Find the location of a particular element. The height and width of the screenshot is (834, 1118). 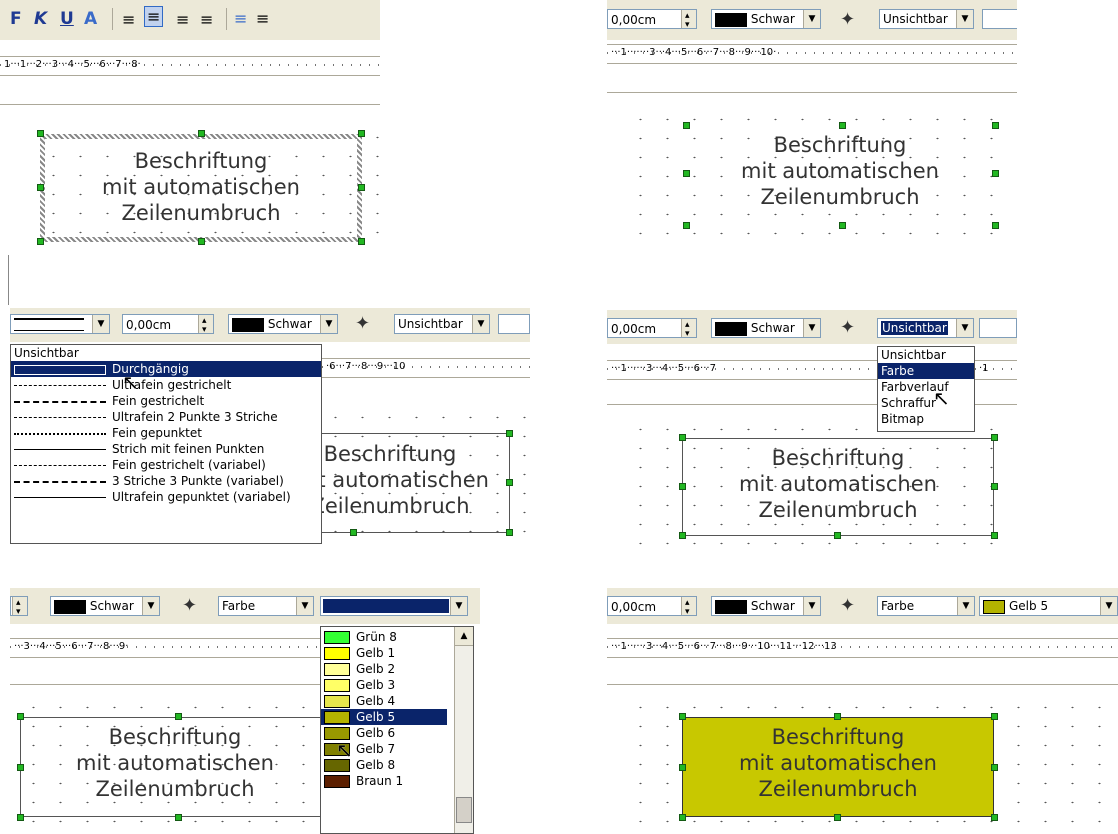

bold-button: F is located at coordinates (16, 19).